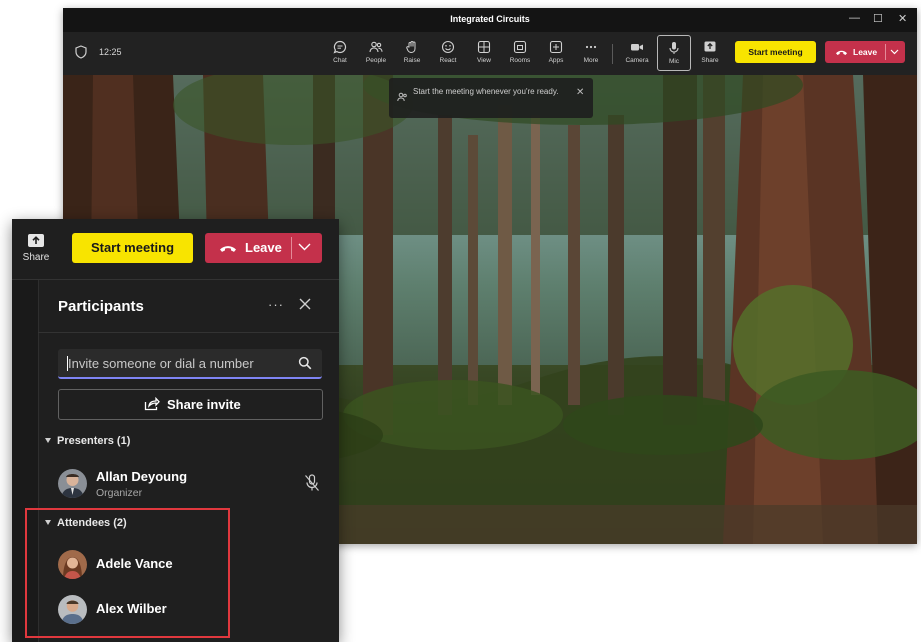 This screenshot has height=642, width=921. I want to click on react-icon, so click(448, 47).